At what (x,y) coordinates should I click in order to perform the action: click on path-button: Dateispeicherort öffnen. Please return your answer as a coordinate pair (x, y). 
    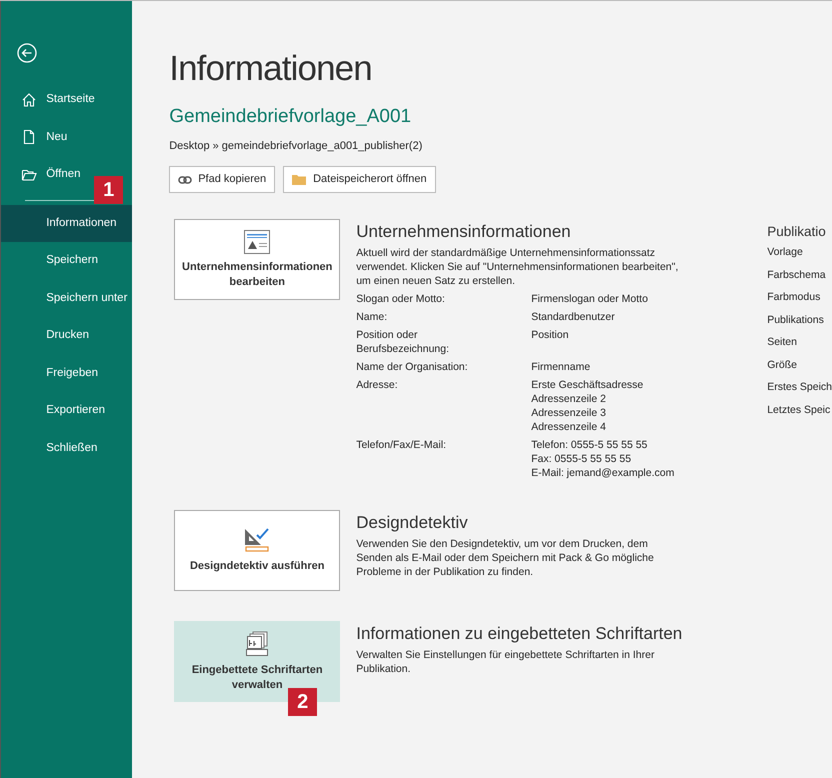
    Looking at the image, I should click on (359, 179).